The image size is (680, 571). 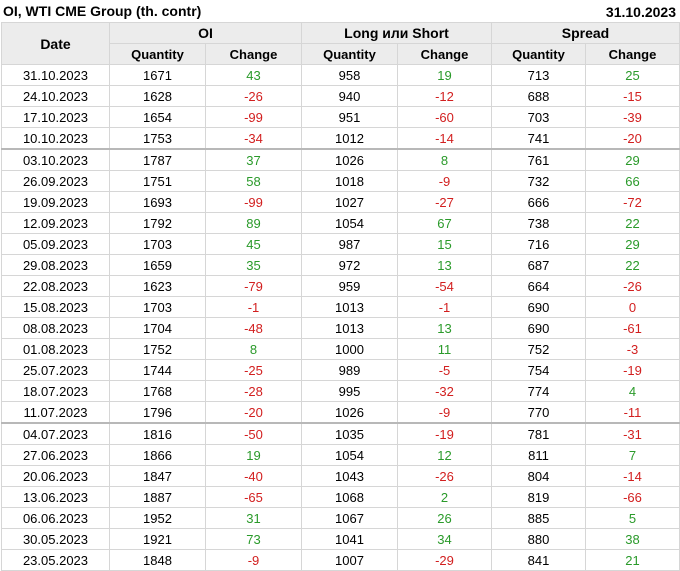 What do you see at coordinates (340, 518) in the screenshot?
I see `table-row: 06.06.2023 1952 31 1067 26 885 5` at bounding box center [340, 518].